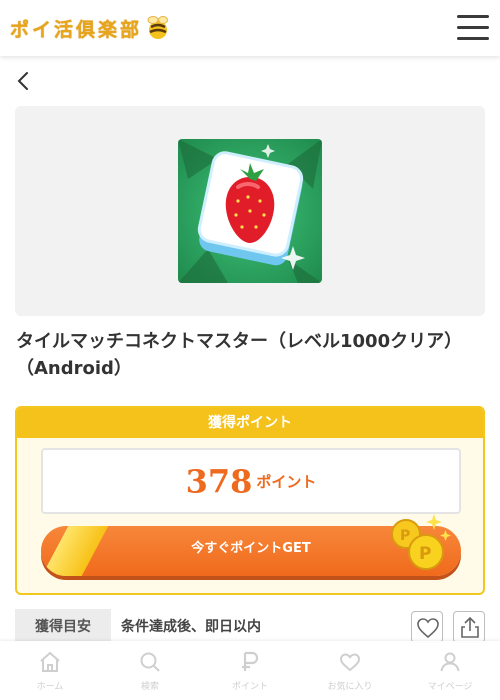  I want to click on acquisition-estimate-value: 条件達成後、即日以内, so click(191, 627).